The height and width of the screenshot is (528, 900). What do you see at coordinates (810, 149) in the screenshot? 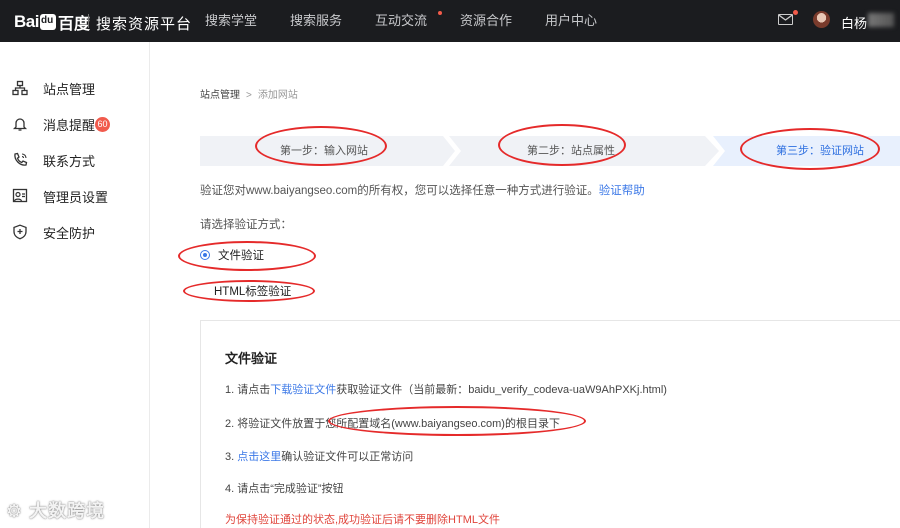
I see `annotation-ellipse-step3` at bounding box center [810, 149].